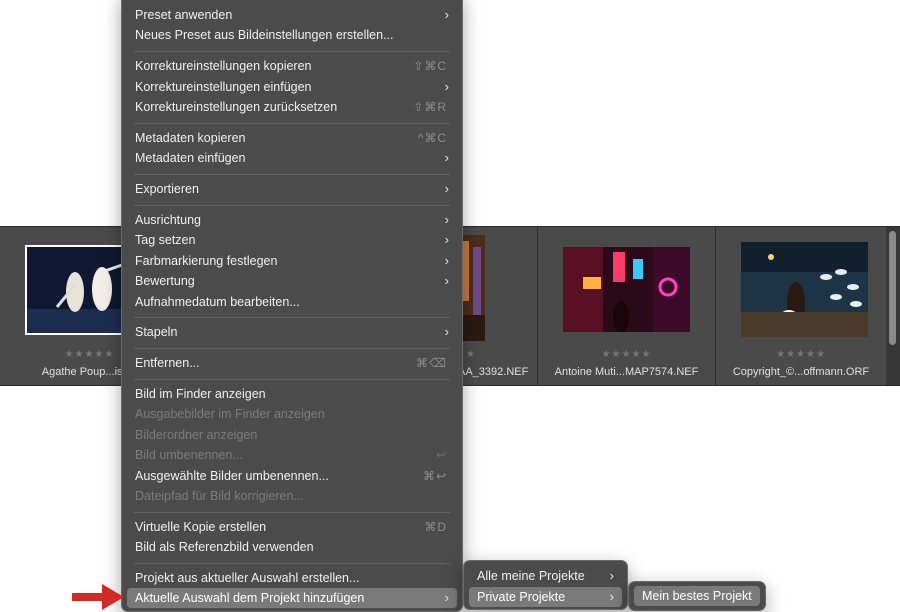  What do you see at coordinates (493, 372) in the screenshot?
I see `filename-label: AA_3392.NEF` at bounding box center [493, 372].